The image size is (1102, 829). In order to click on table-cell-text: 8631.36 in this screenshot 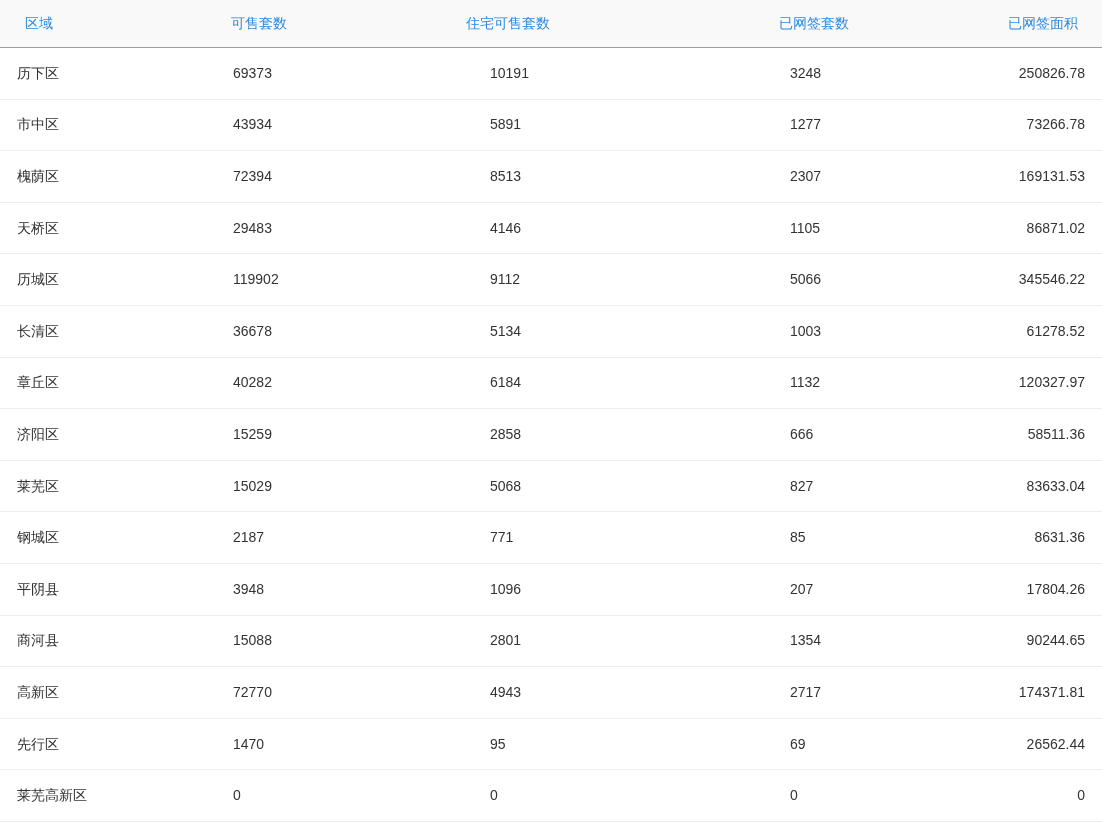, I will do `click(1059, 538)`.